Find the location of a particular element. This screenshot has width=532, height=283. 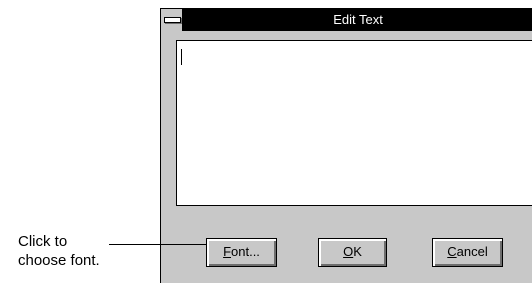

ok-button-label: K is located at coordinates (357, 251).